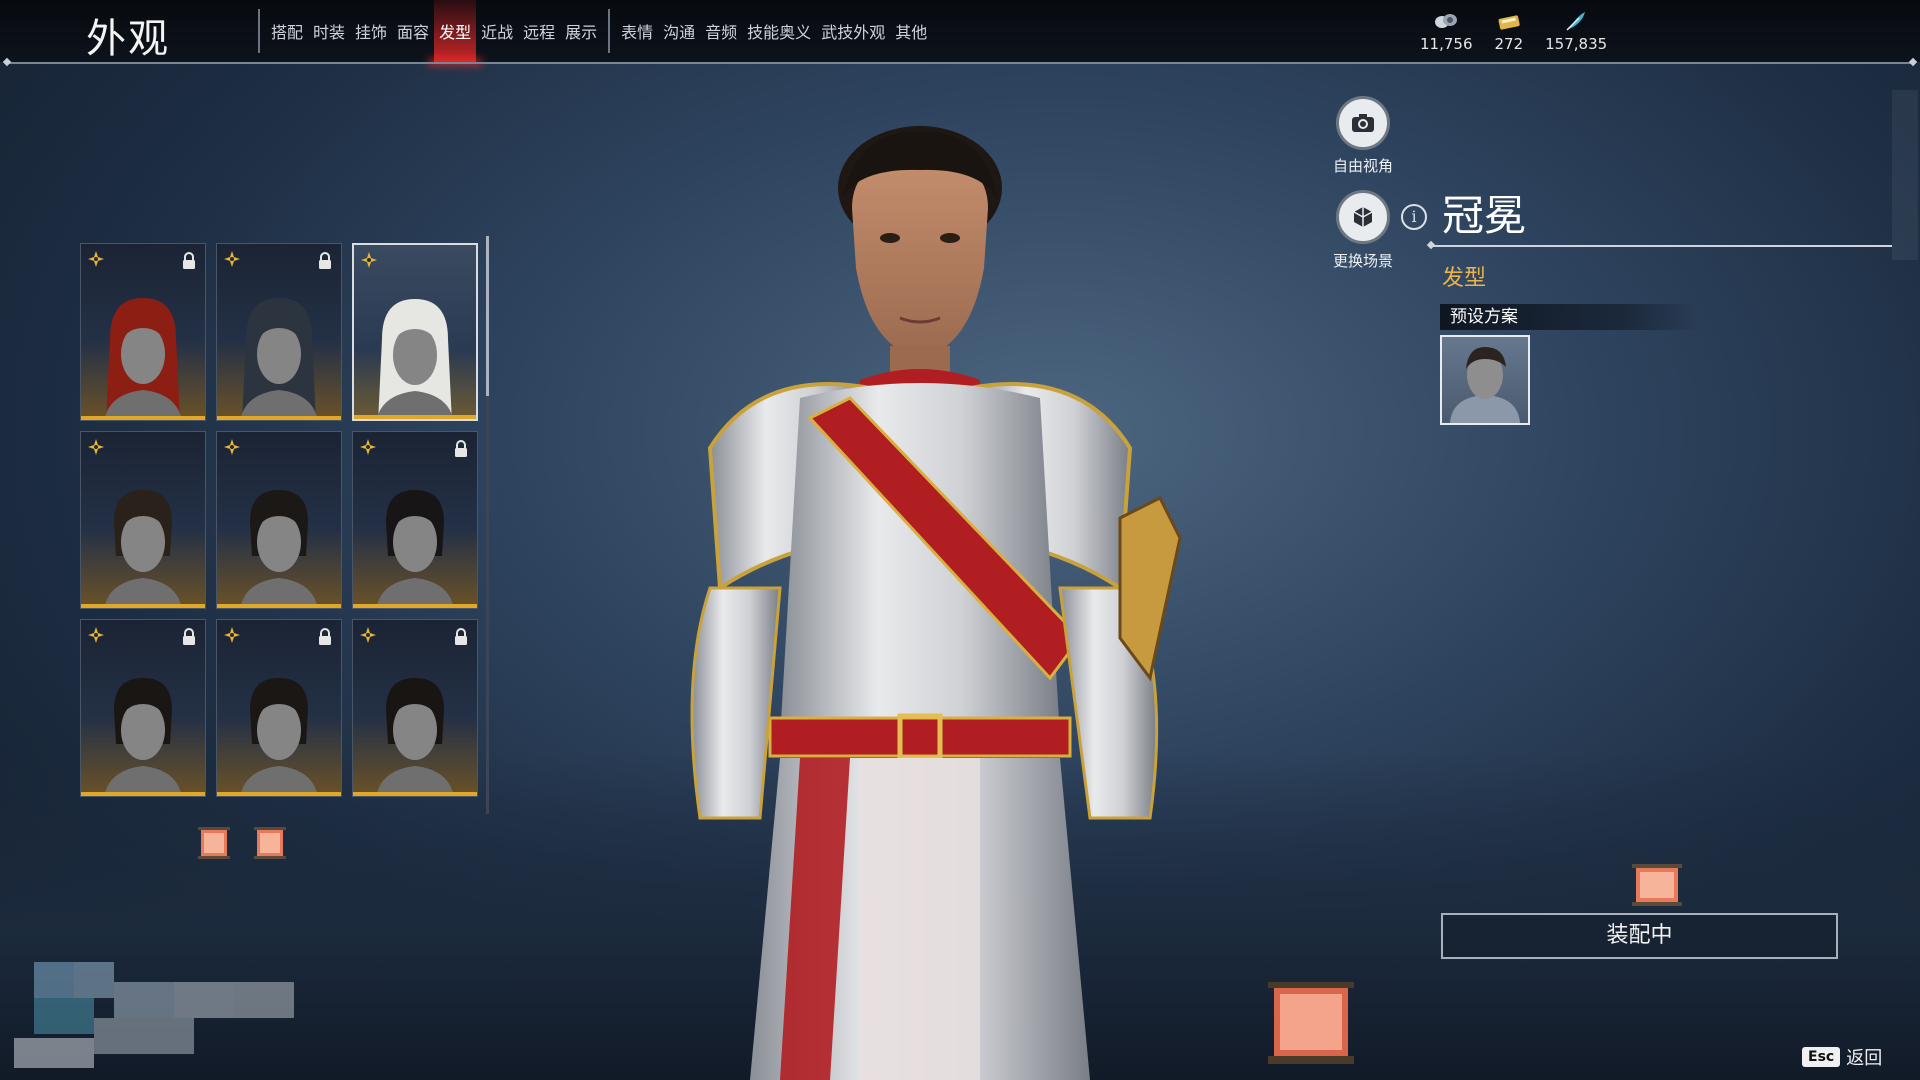  Describe the element at coordinates (779, 31) in the screenshot. I see `tab-tabs_group2-3: 技能奥义` at that location.